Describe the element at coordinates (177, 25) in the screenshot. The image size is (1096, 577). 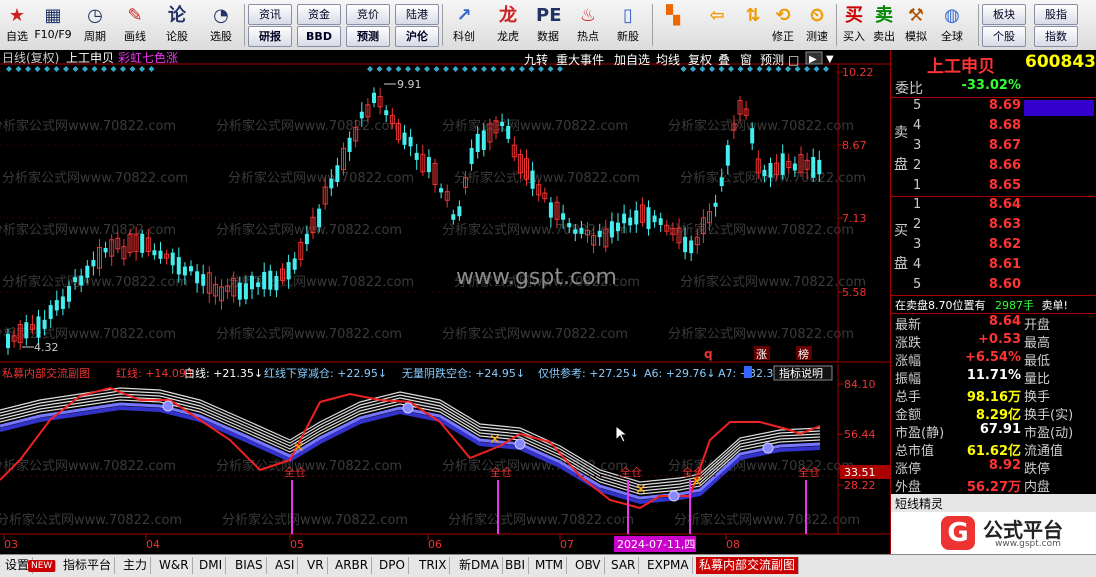
I see `论股-button: 论论股` at that location.